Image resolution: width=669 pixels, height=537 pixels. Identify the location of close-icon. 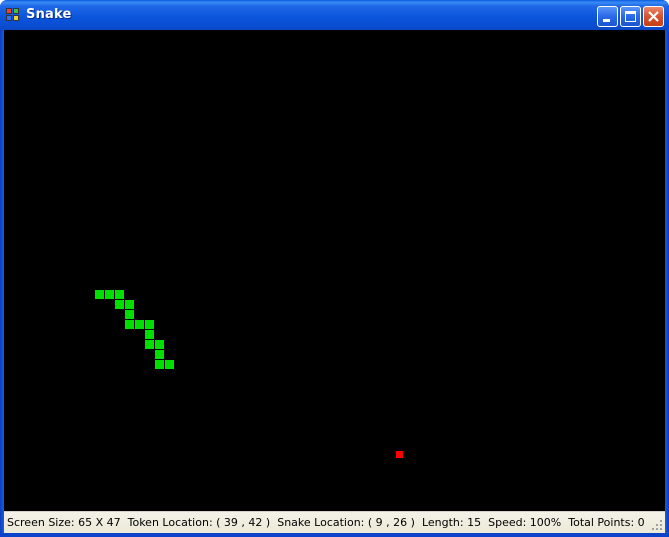
(653, 16).